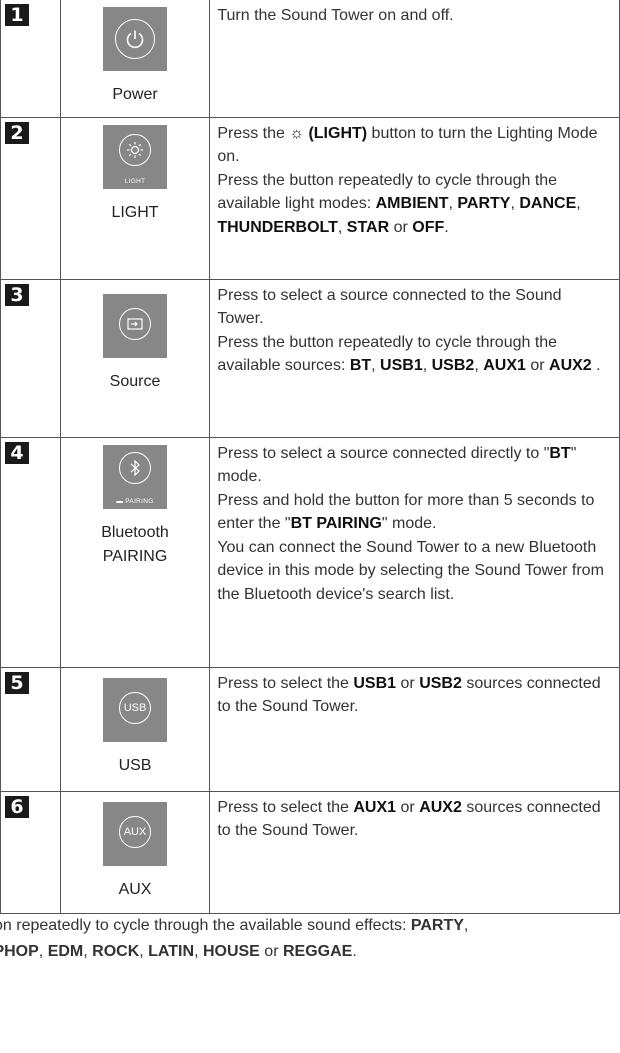 The width and height of the screenshot is (620, 1053). Describe the element at coordinates (135, 544) in the screenshot. I see `button-name: Bluetooth PAIRING` at that location.